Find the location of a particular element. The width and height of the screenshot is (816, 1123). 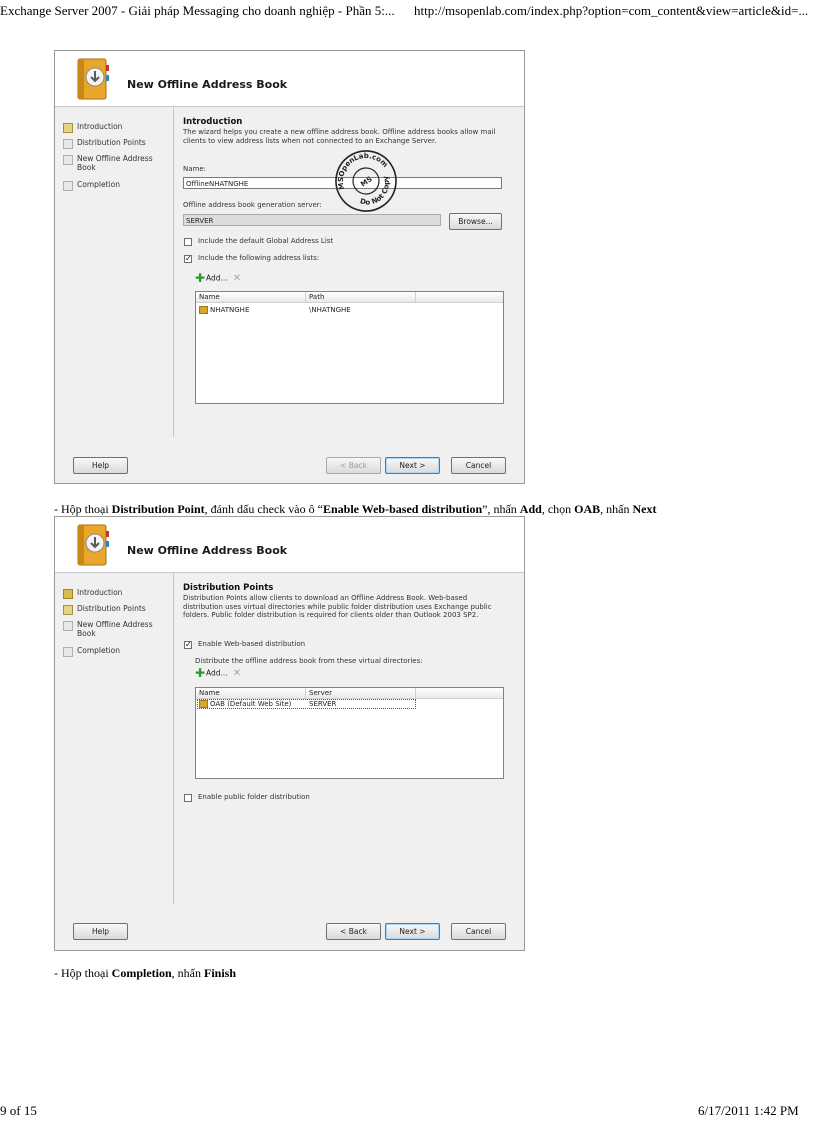

address-lists-checkbox: ✓ is located at coordinates (188, 259).